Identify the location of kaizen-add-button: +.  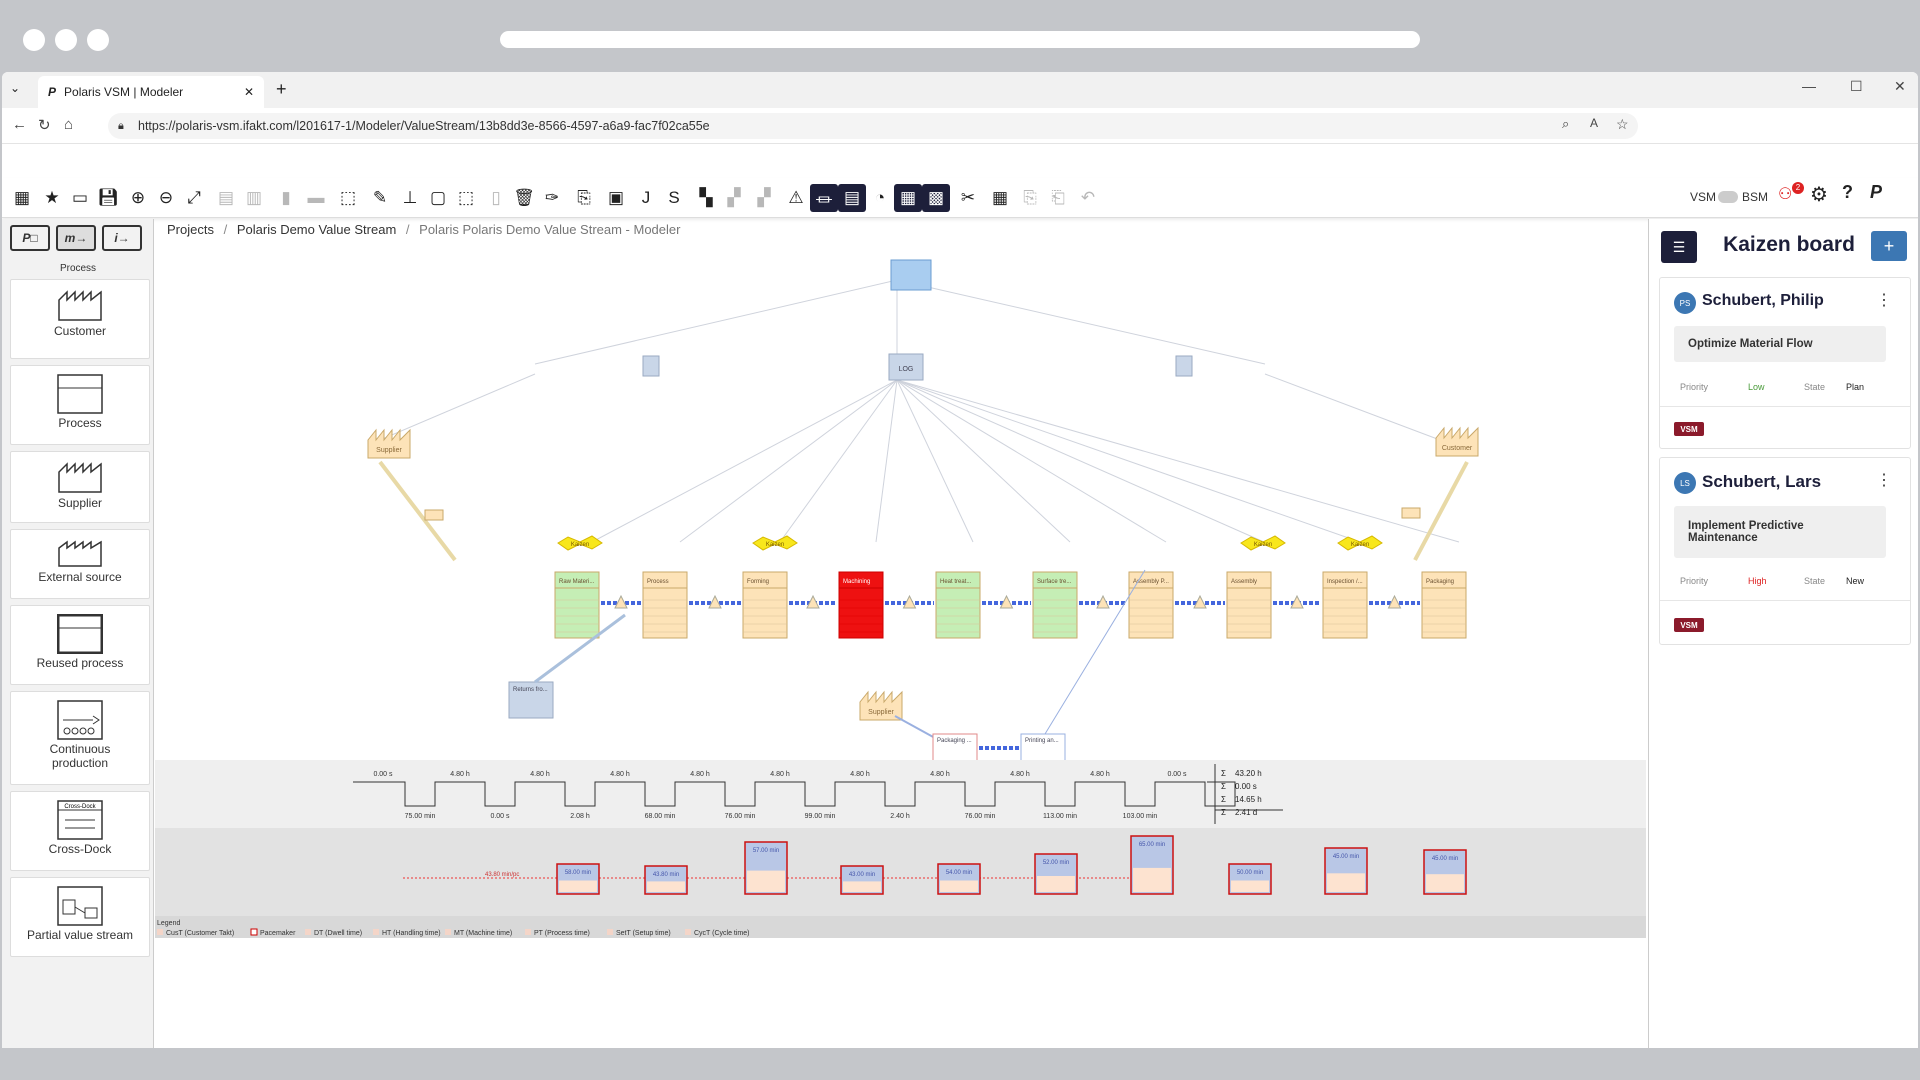
(1889, 246).